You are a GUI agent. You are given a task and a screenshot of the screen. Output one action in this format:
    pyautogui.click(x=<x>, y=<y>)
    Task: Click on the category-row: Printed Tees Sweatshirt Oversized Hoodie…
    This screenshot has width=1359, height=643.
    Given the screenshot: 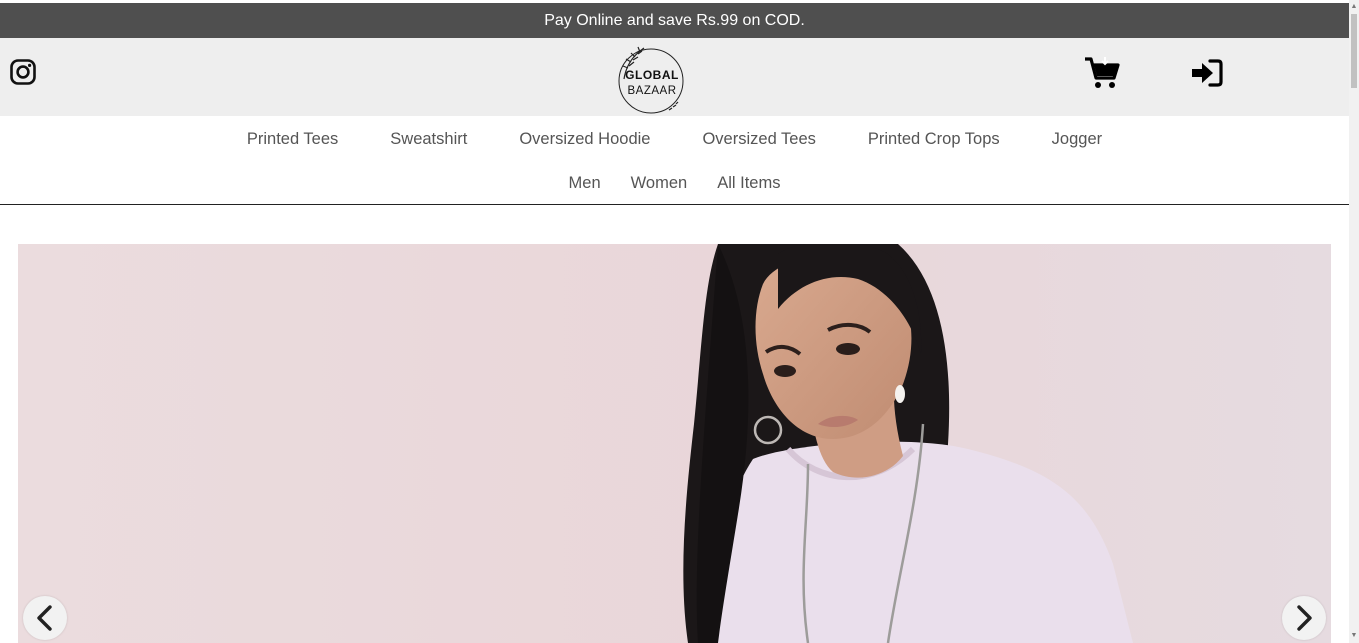 What is the action you would take?
    pyautogui.click(x=674, y=139)
    